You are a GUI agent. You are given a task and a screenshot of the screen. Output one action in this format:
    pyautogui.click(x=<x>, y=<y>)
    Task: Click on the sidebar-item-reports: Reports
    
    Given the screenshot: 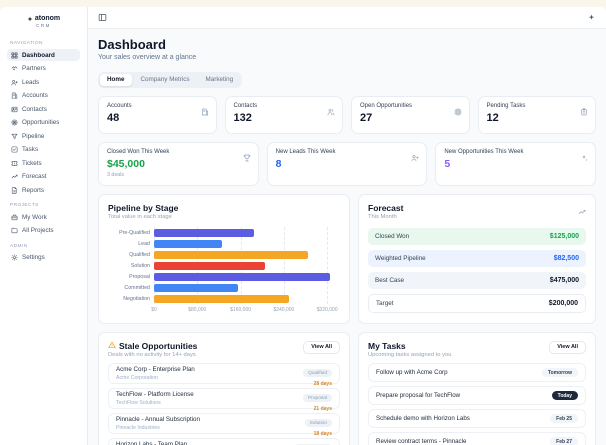 What is the action you would take?
    pyautogui.click(x=43, y=190)
    